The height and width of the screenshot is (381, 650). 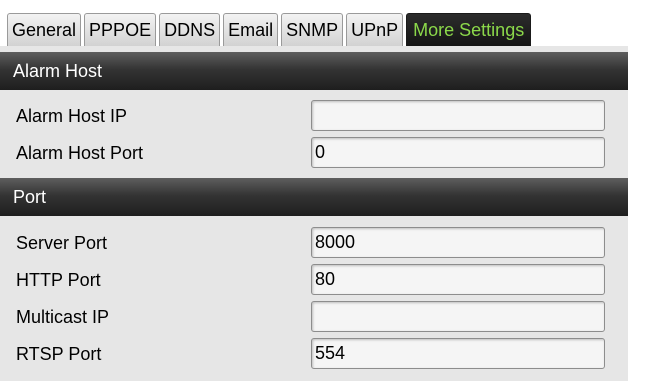 What do you see at coordinates (80, 152) in the screenshot?
I see `alarm-host-port-label: Alarm Host Port` at bounding box center [80, 152].